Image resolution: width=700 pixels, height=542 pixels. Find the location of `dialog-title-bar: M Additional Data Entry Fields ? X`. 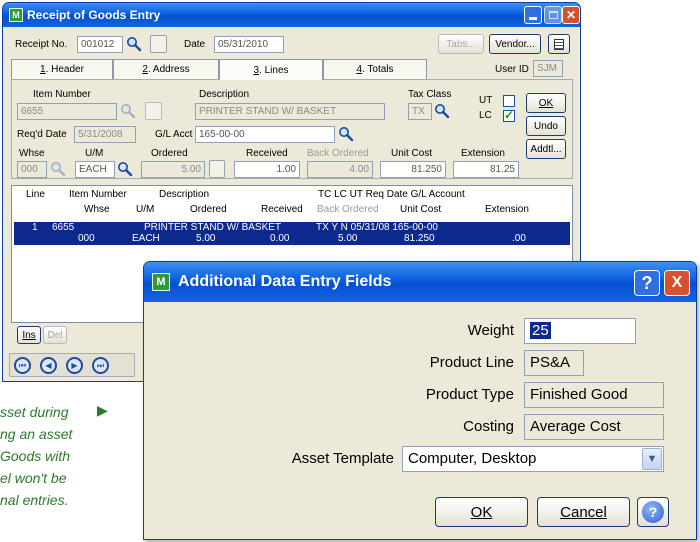

dialog-title-bar: M Additional Data Entry Fields ? X is located at coordinates (420, 282).